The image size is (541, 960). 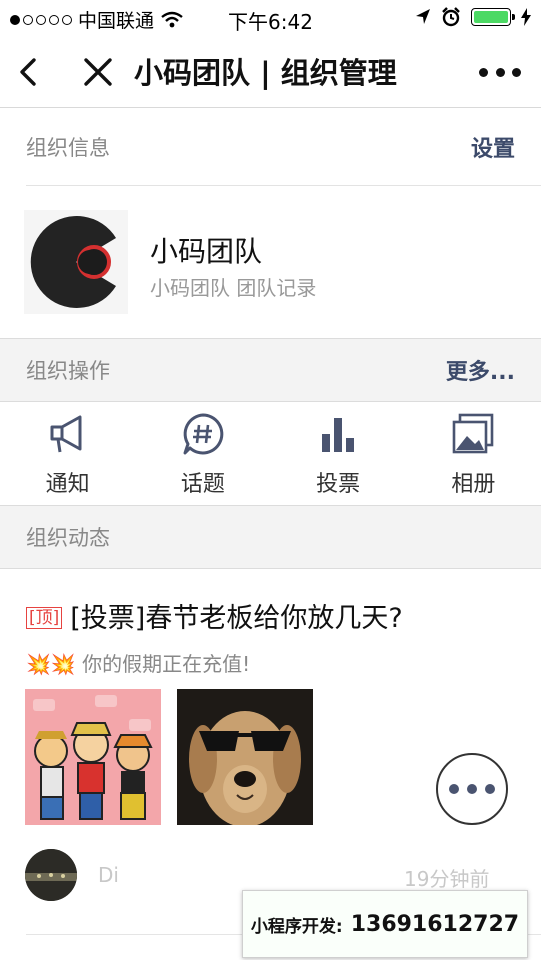 I want to click on post-subtitle: 💥💥 你的假期正在充值!, so click(x=138, y=662).